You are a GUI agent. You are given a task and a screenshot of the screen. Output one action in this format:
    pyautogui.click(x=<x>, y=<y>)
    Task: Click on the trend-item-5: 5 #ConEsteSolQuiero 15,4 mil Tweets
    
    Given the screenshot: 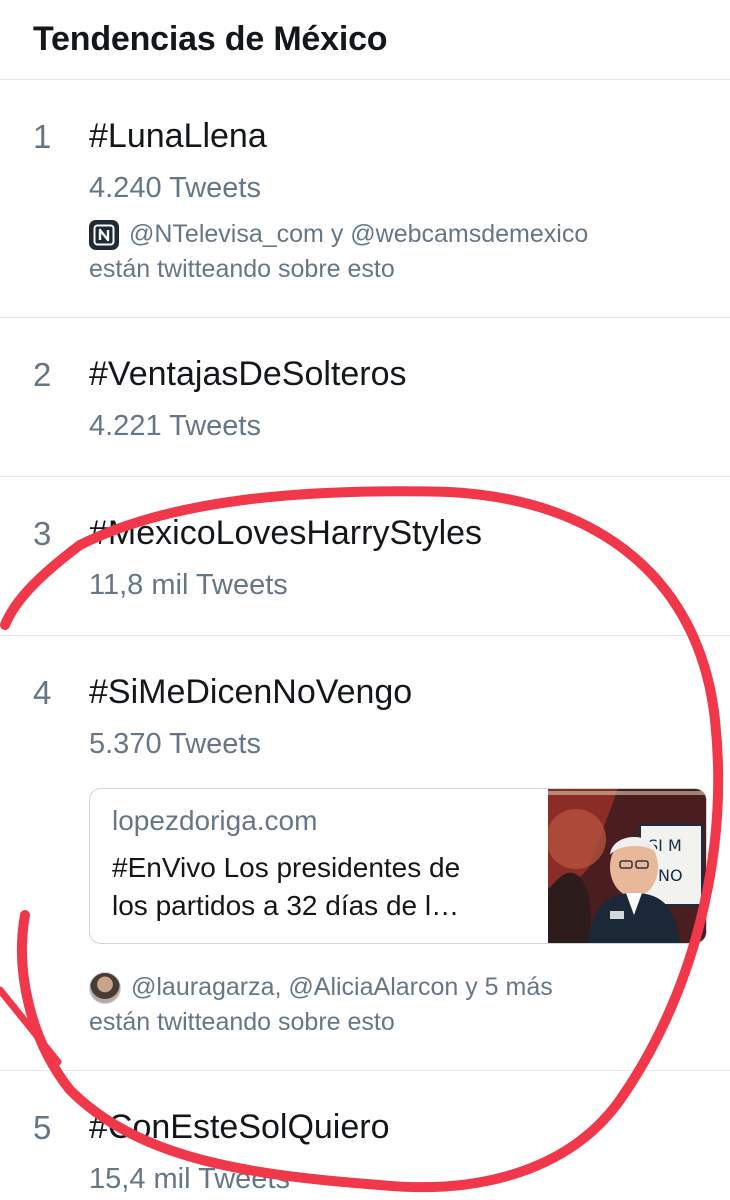 What is the action you would take?
    pyautogui.click(x=365, y=1135)
    